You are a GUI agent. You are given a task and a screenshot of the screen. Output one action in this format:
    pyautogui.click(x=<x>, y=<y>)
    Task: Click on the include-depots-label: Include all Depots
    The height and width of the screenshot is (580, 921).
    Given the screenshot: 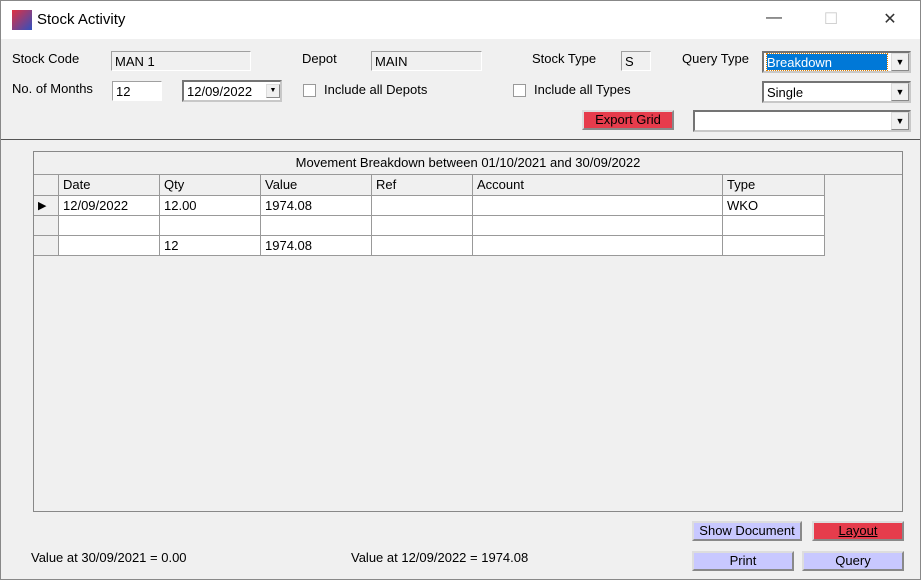 What is the action you would take?
    pyautogui.click(x=376, y=89)
    